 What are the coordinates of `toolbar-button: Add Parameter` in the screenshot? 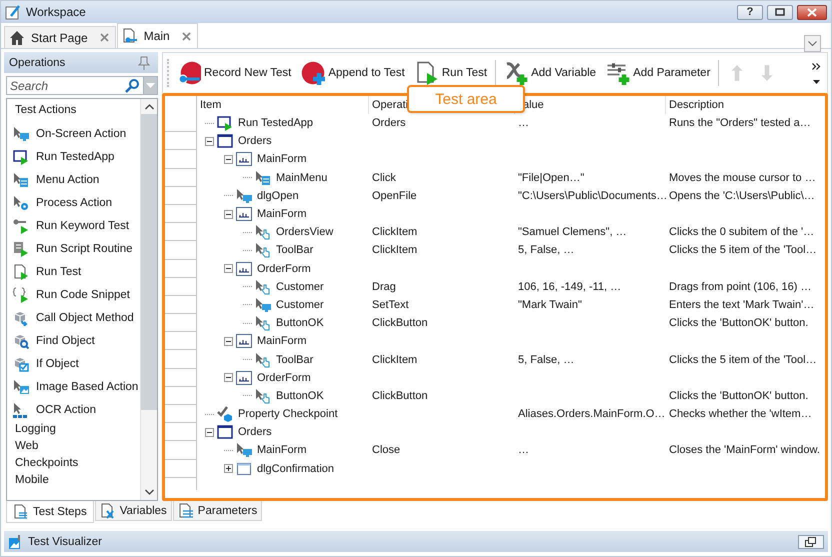 It's located at (658, 73).